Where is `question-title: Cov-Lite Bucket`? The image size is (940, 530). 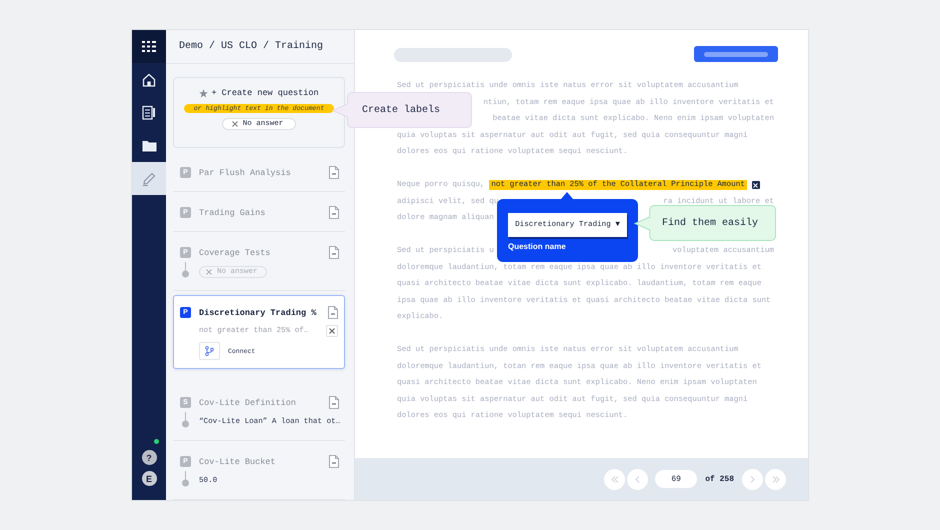 question-title: Cov-Lite Bucket is located at coordinates (238, 461).